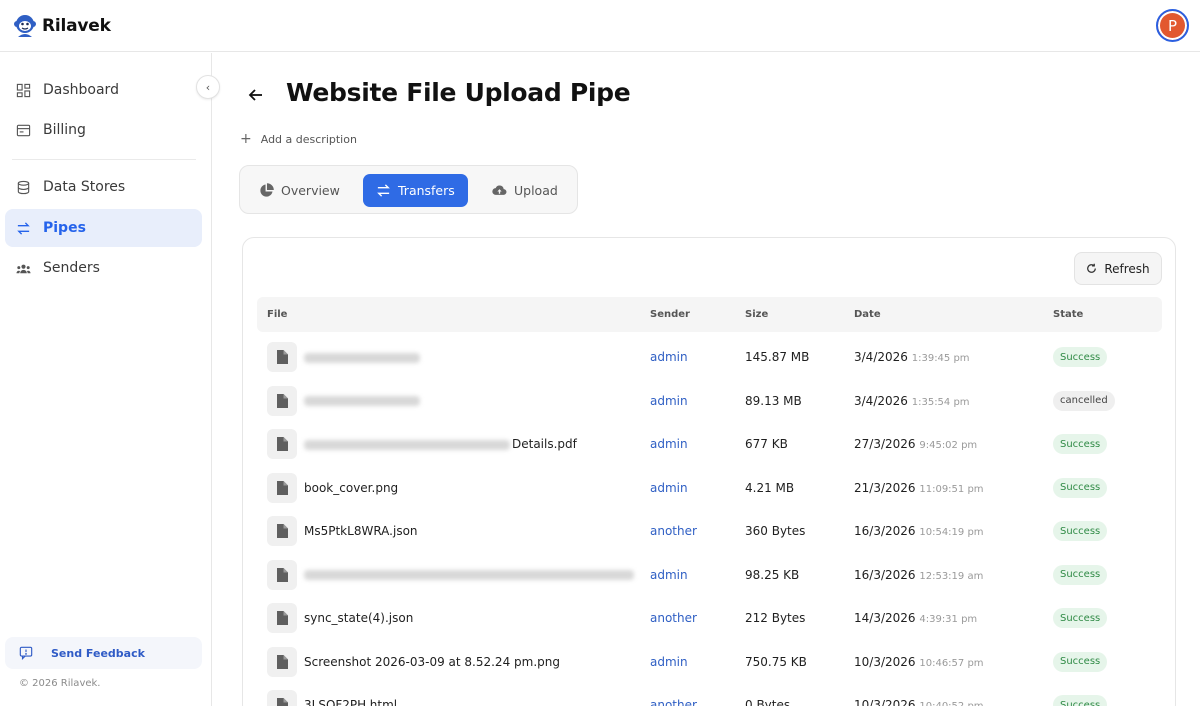 The image size is (1200, 706). I want to click on file-size: 98.25 KB, so click(772, 574).